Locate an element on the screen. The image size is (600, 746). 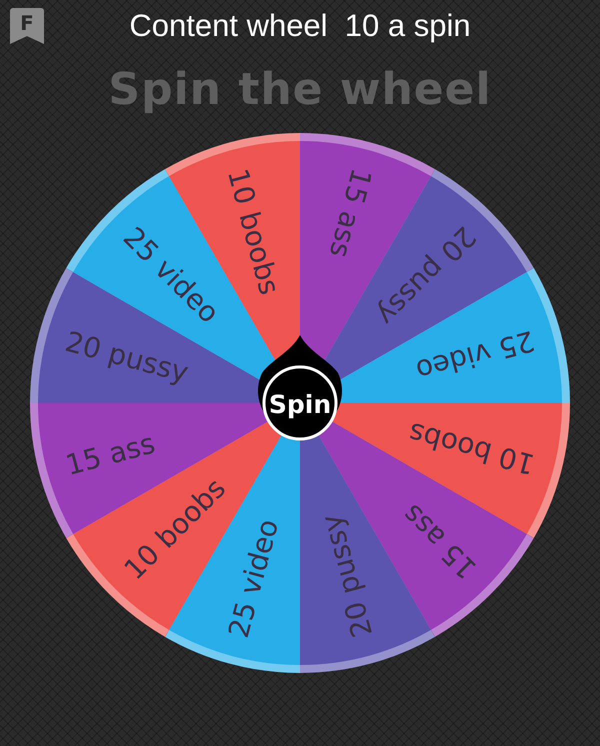
page-title: Content wheel 10 a spin is located at coordinates (300, 26).